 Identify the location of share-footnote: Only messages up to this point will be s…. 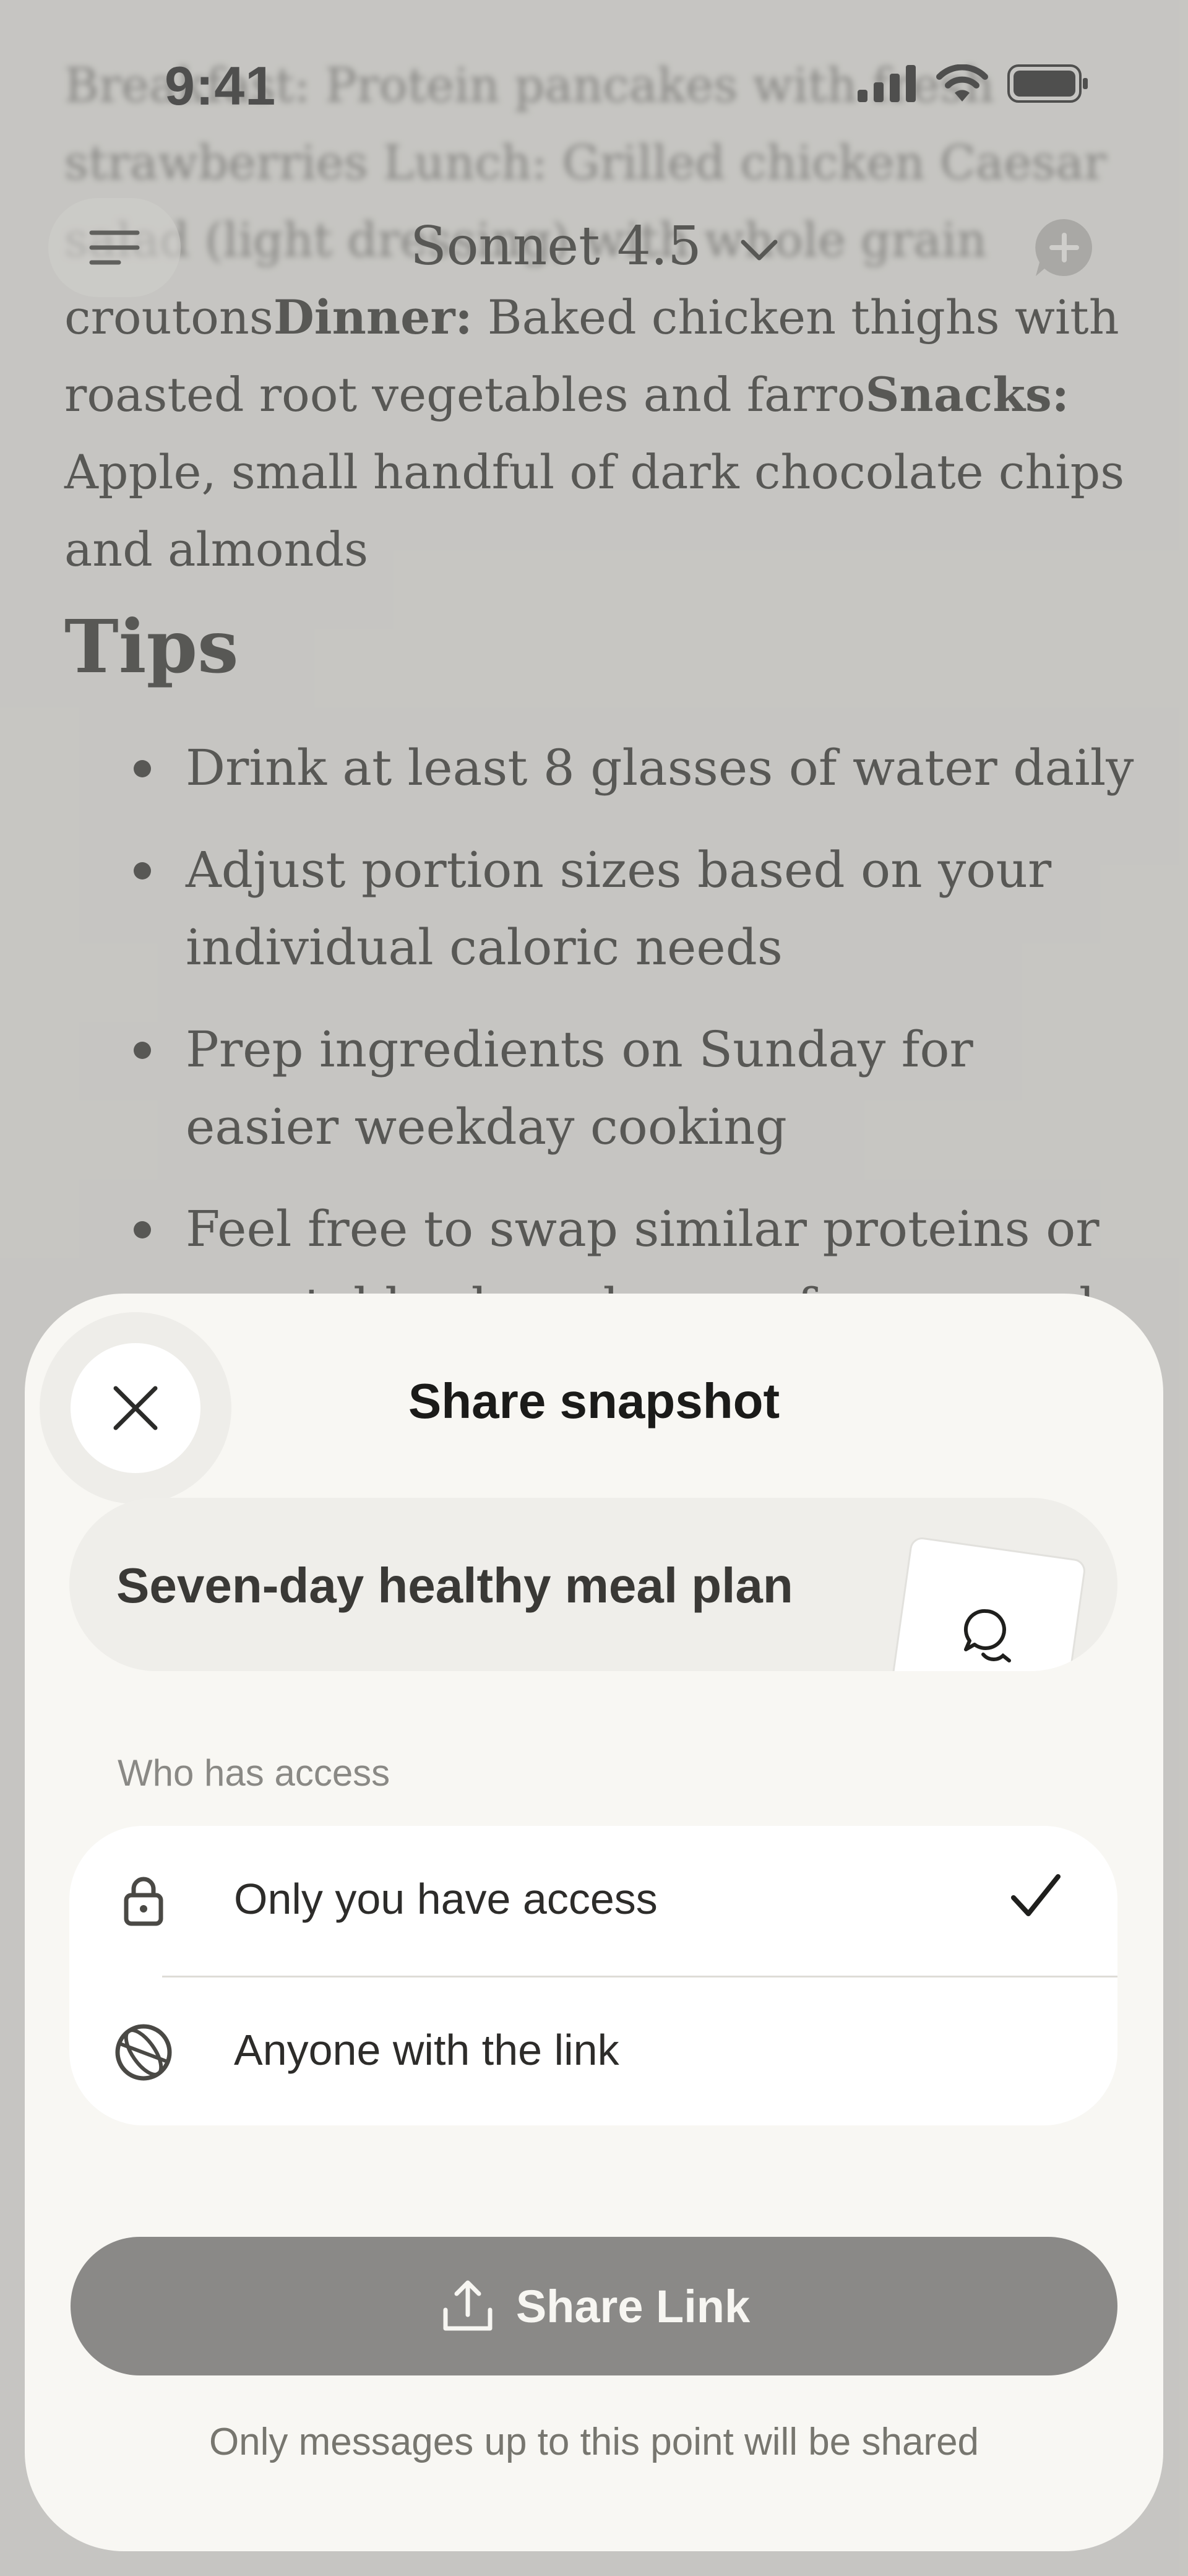
(594, 2442).